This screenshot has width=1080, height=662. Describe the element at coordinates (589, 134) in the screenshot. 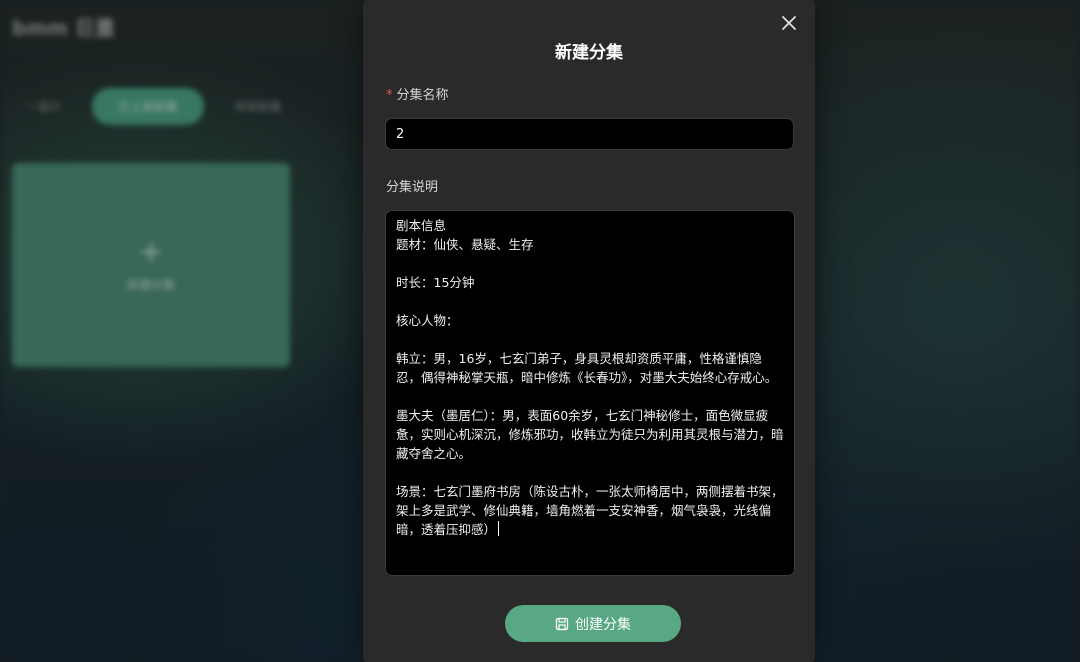

I see `episode-name-input` at that location.